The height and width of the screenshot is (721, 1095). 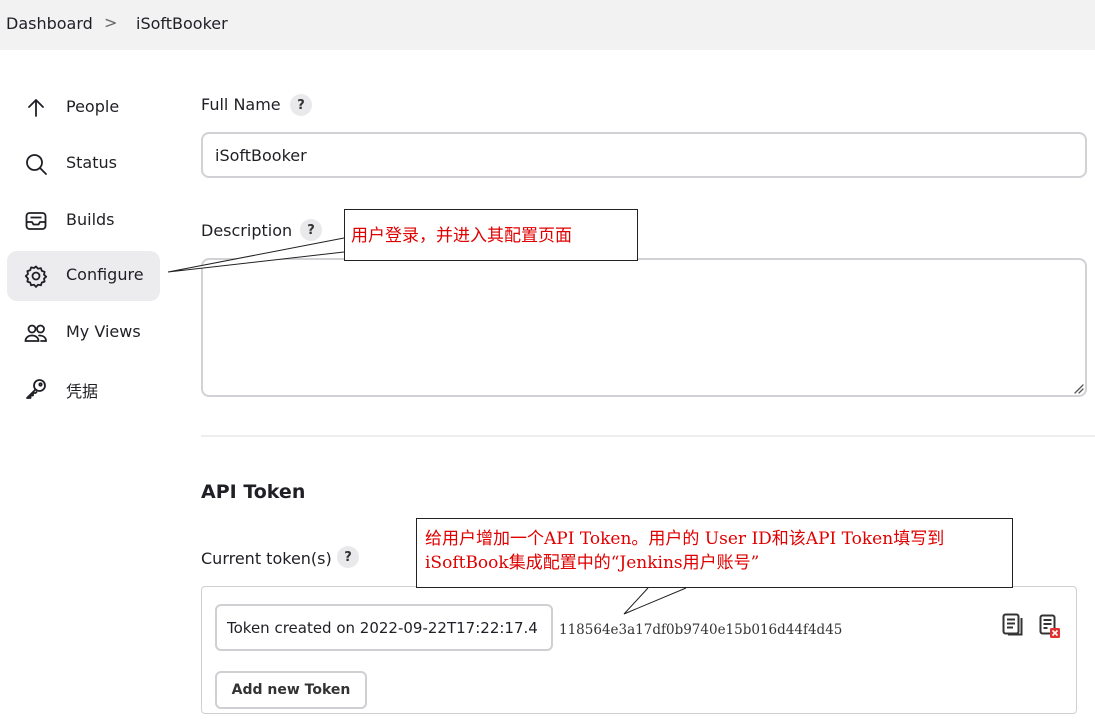 I want to click on api-token-section-title: API Token, so click(x=253, y=492).